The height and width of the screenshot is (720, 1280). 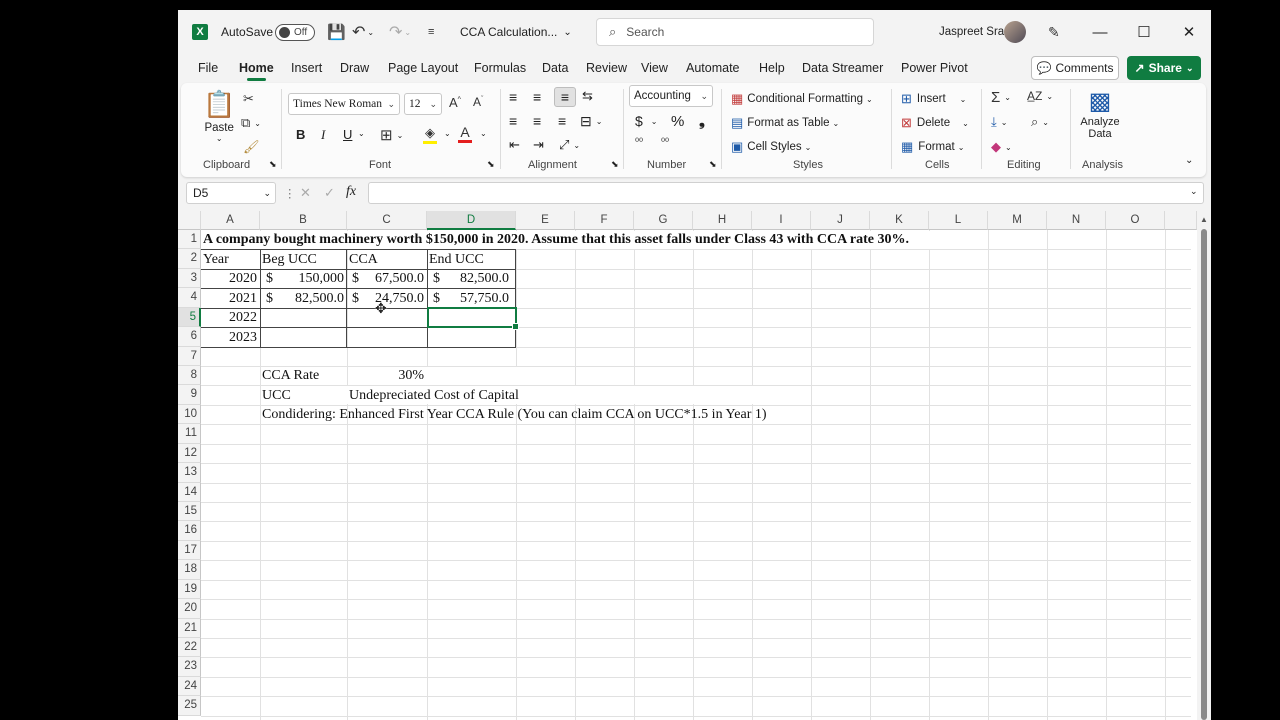 I want to click on orientation-icon: ⤢, so click(x=564, y=145).